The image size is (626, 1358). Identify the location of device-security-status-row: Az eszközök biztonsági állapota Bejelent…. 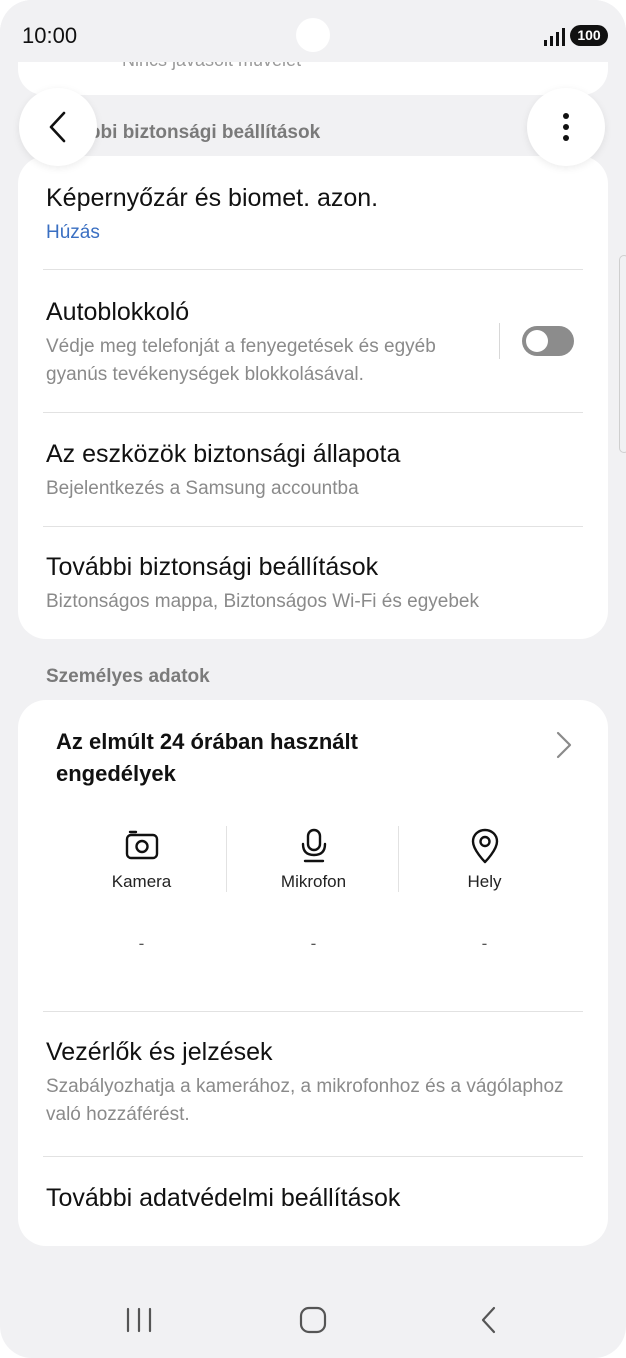
(313, 471).